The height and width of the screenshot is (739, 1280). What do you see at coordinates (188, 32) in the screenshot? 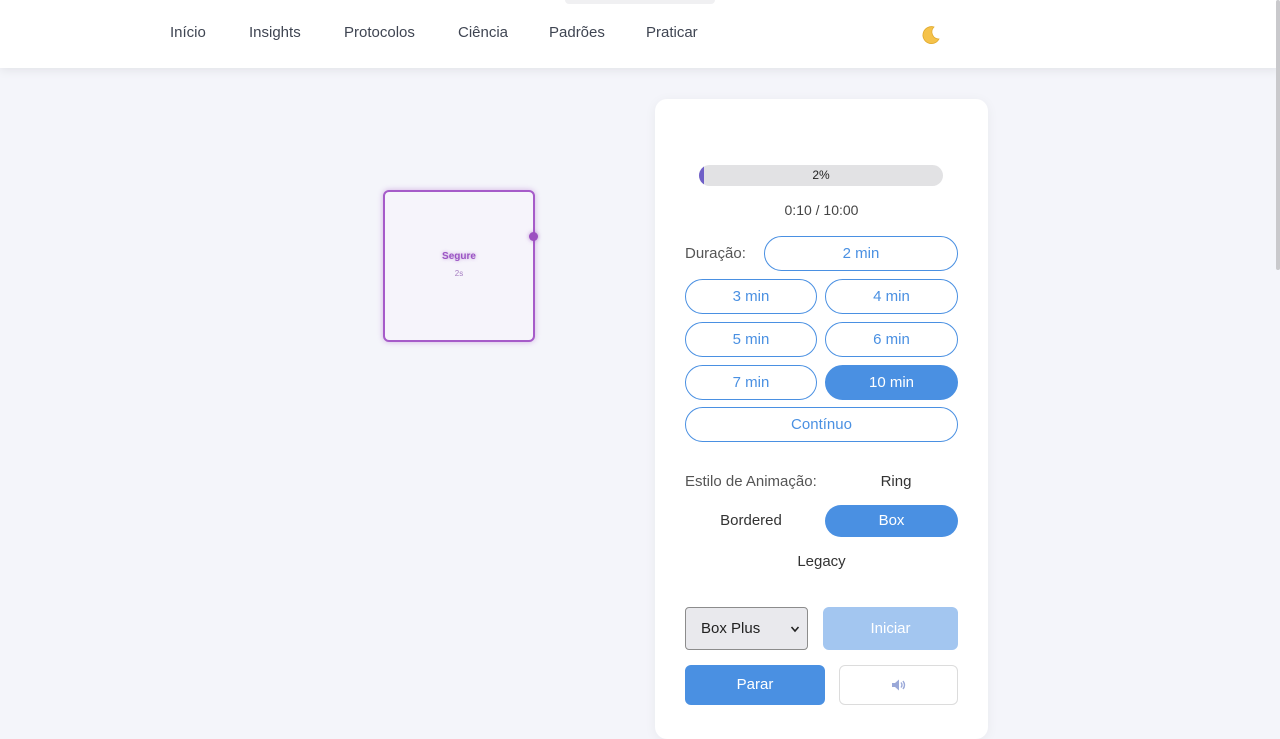
I see `nav-link-inicio: Início` at bounding box center [188, 32].